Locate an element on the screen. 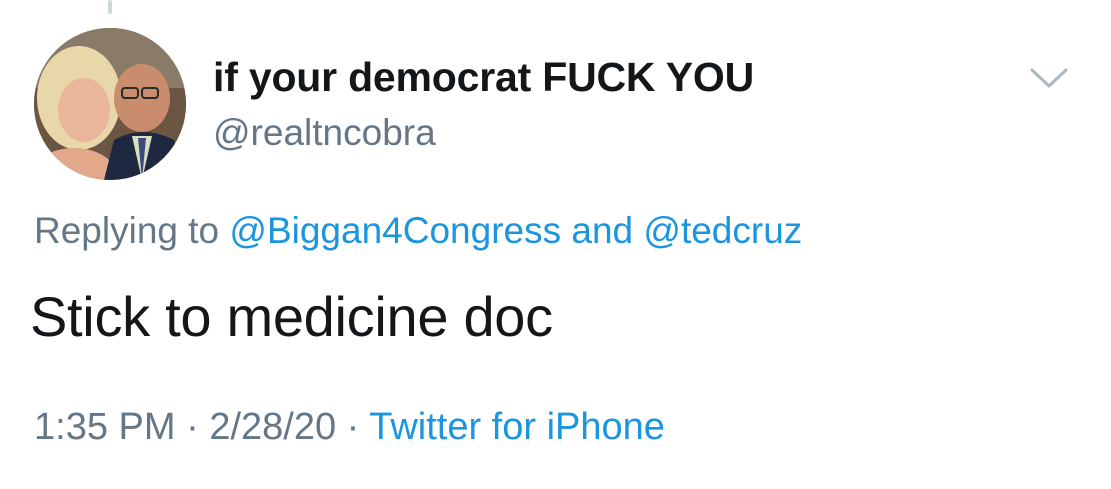  display-name: if your democrat FUCK YOU is located at coordinates (483, 77).